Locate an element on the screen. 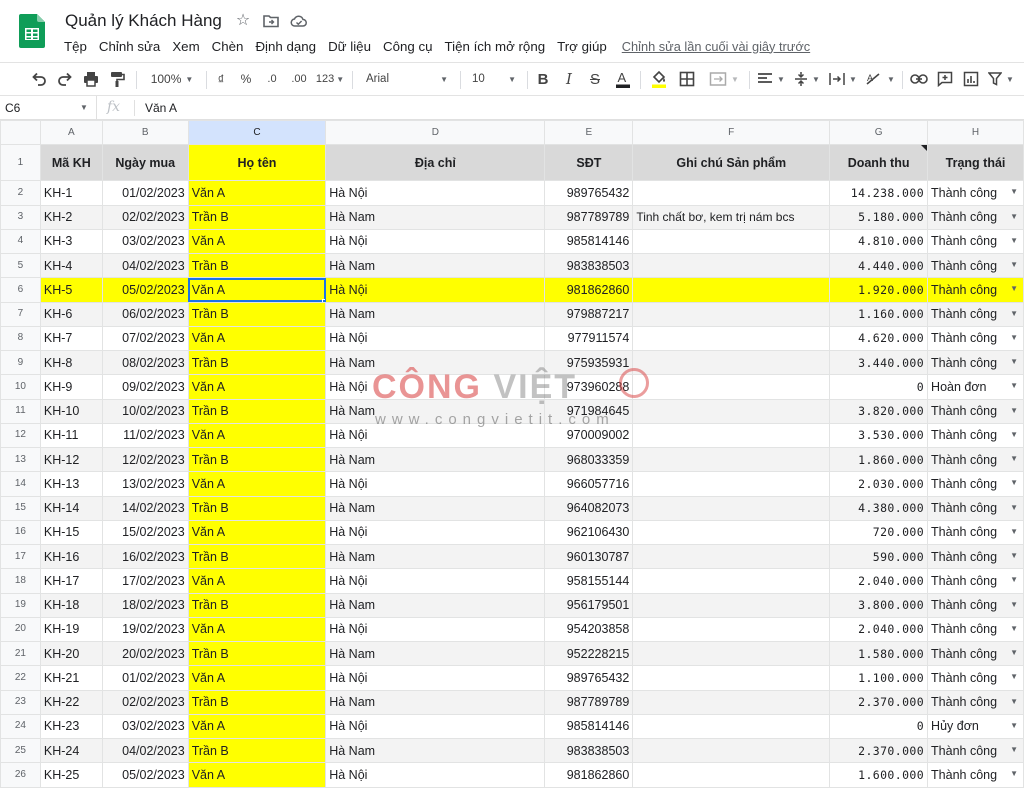 Image resolution: width=1024 pixels, height=791 pixels. cell-customer-id: KH-23 is located at coordinates (71, 726).